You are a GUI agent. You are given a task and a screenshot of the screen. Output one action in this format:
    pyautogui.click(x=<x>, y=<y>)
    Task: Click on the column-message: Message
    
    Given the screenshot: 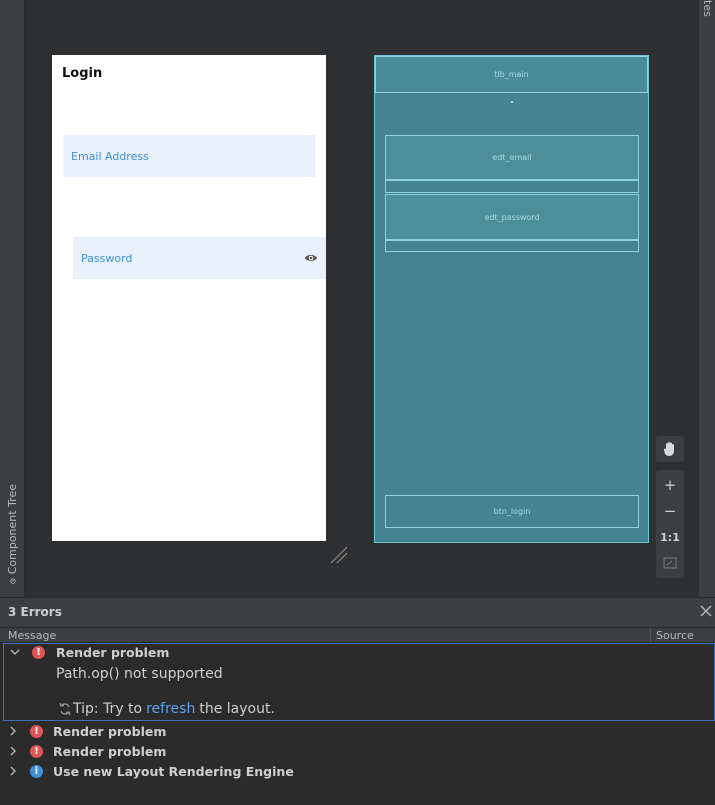 What is the action you would take?
    pyautogui.click(x=32, y=635)
    